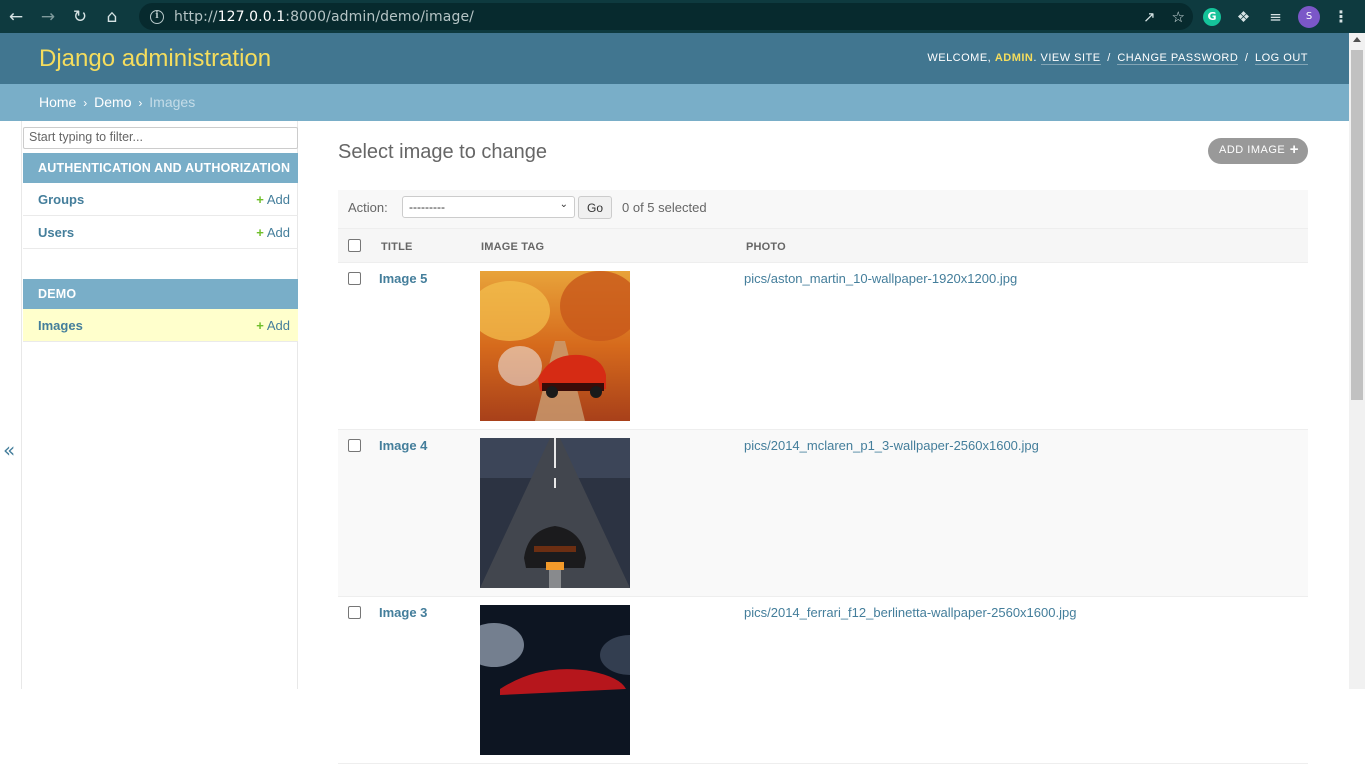  I want to click on sidebar-item-label: Images, so click(60, 325).